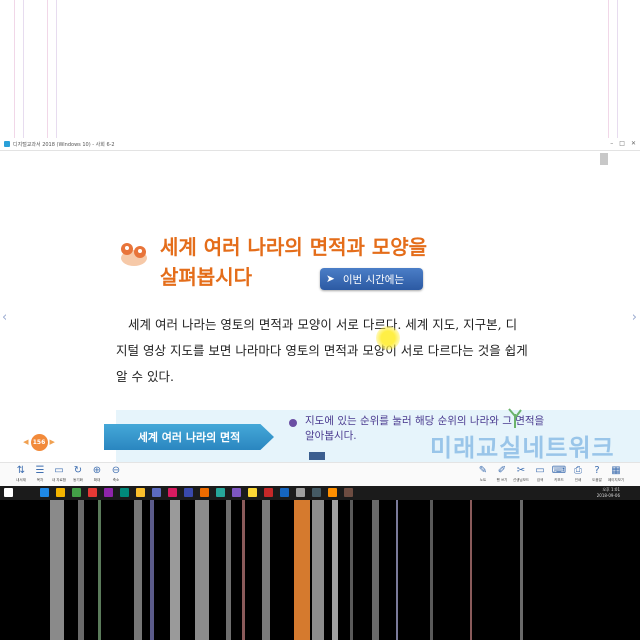 This screenshot has height=640, width=640. What do you see at coordinates (330, 279) in the screenshot?
I see `cursor-icon: ➤` at bounding box center [330, 279].